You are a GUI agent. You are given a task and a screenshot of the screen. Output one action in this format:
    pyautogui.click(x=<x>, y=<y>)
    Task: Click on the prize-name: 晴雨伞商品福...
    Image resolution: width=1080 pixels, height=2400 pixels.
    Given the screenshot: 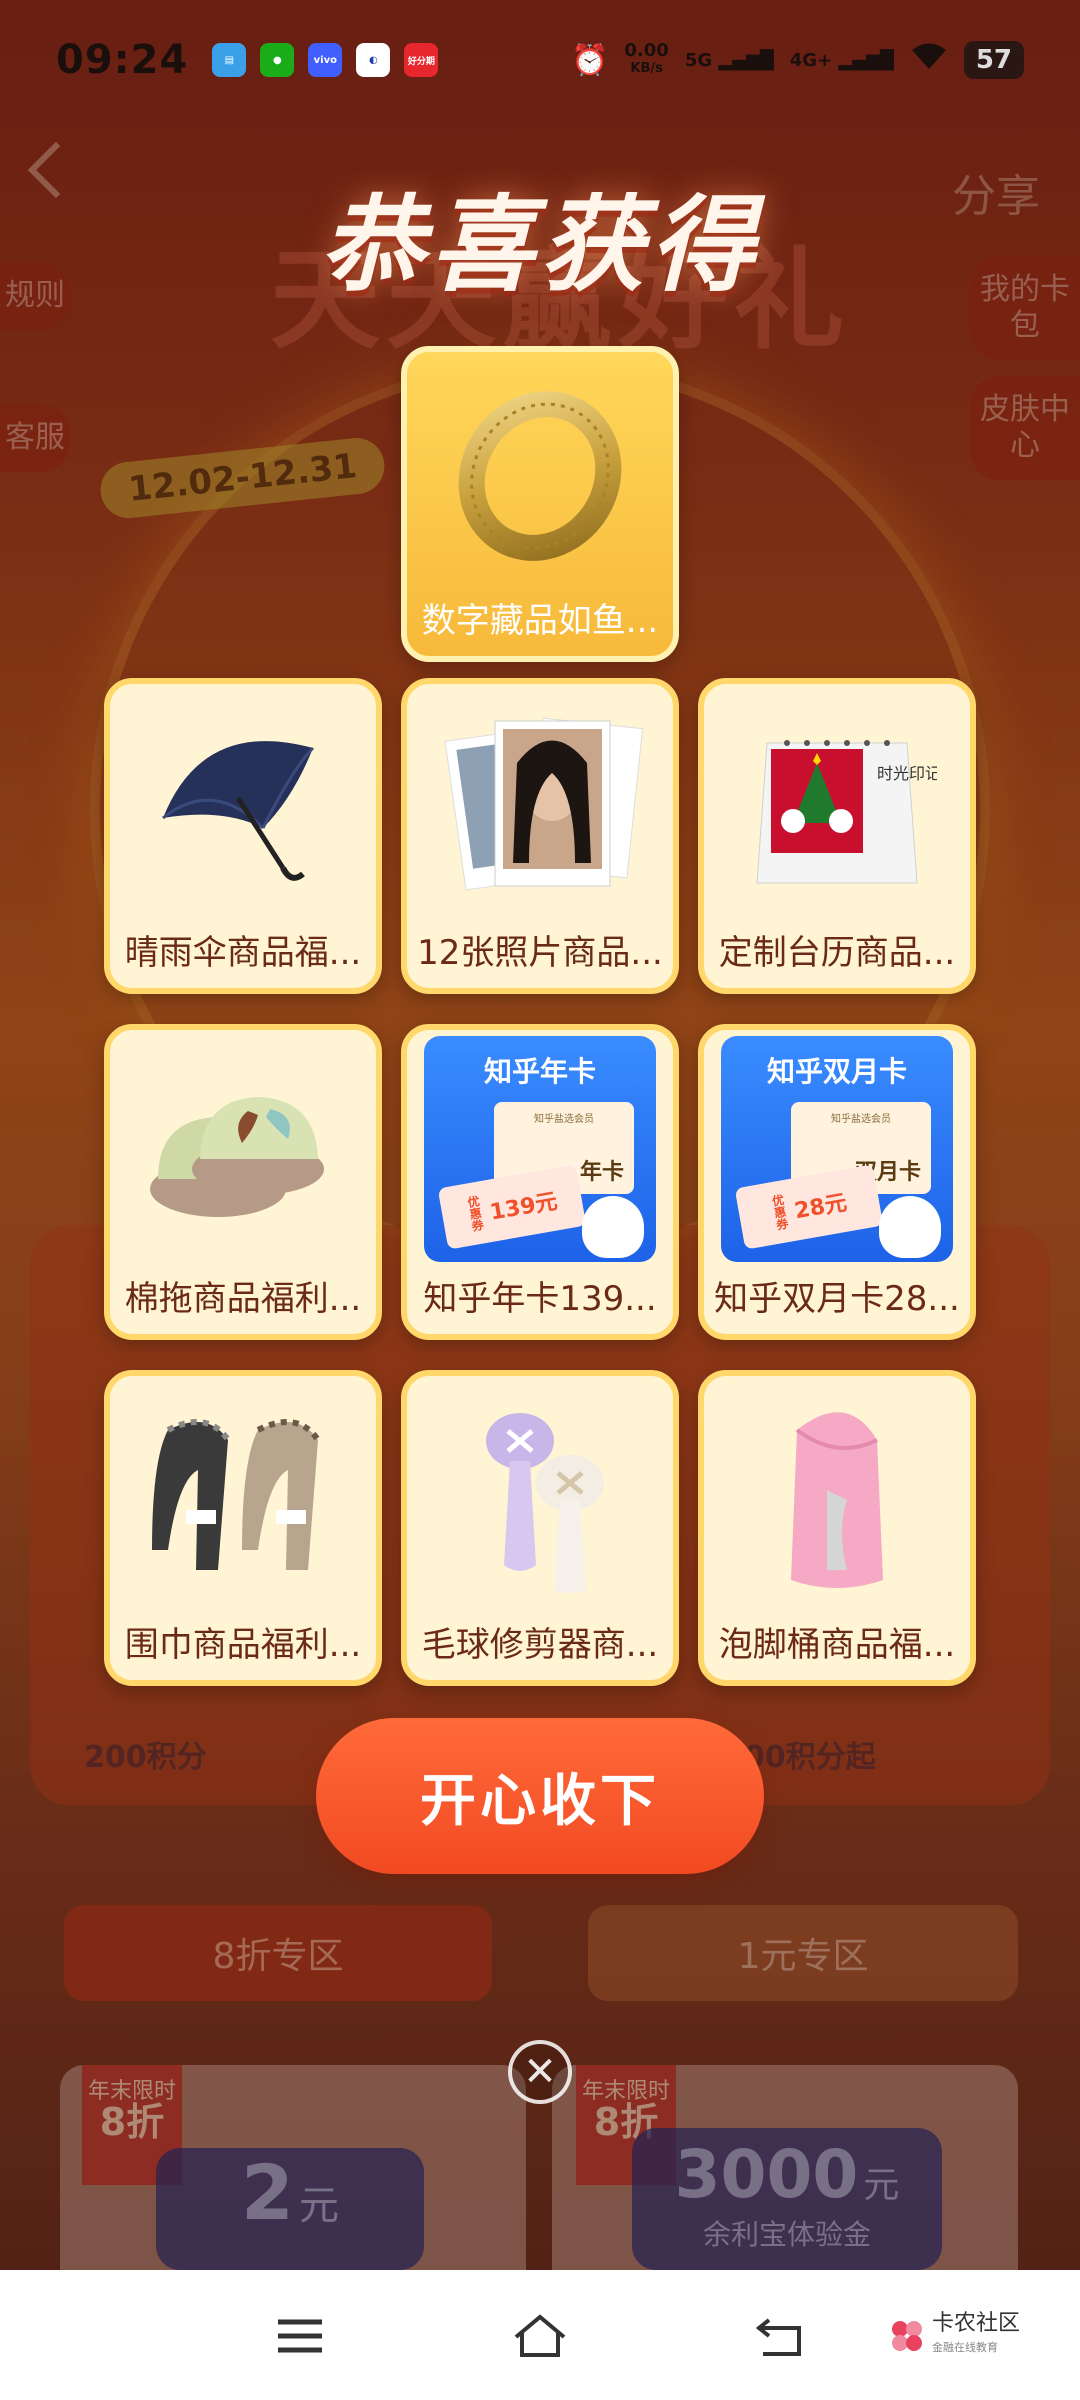 What is the action you would take?
    pyautogui.click(x=243, y=953)
    